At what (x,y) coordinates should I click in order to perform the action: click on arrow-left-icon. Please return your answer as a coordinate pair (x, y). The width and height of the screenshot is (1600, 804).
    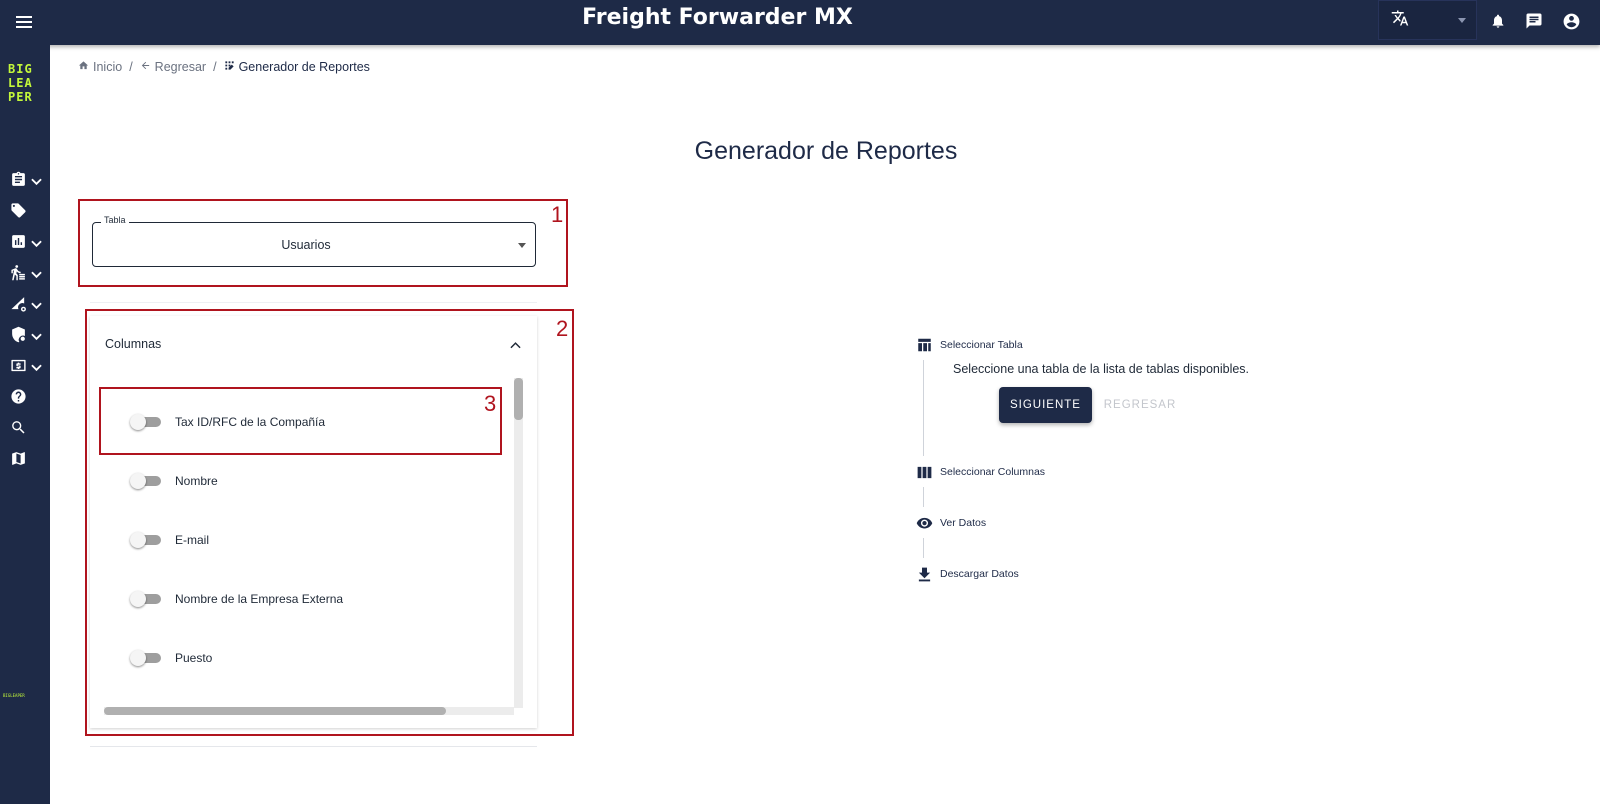
    Looking at the image, I should click on (145, 67).